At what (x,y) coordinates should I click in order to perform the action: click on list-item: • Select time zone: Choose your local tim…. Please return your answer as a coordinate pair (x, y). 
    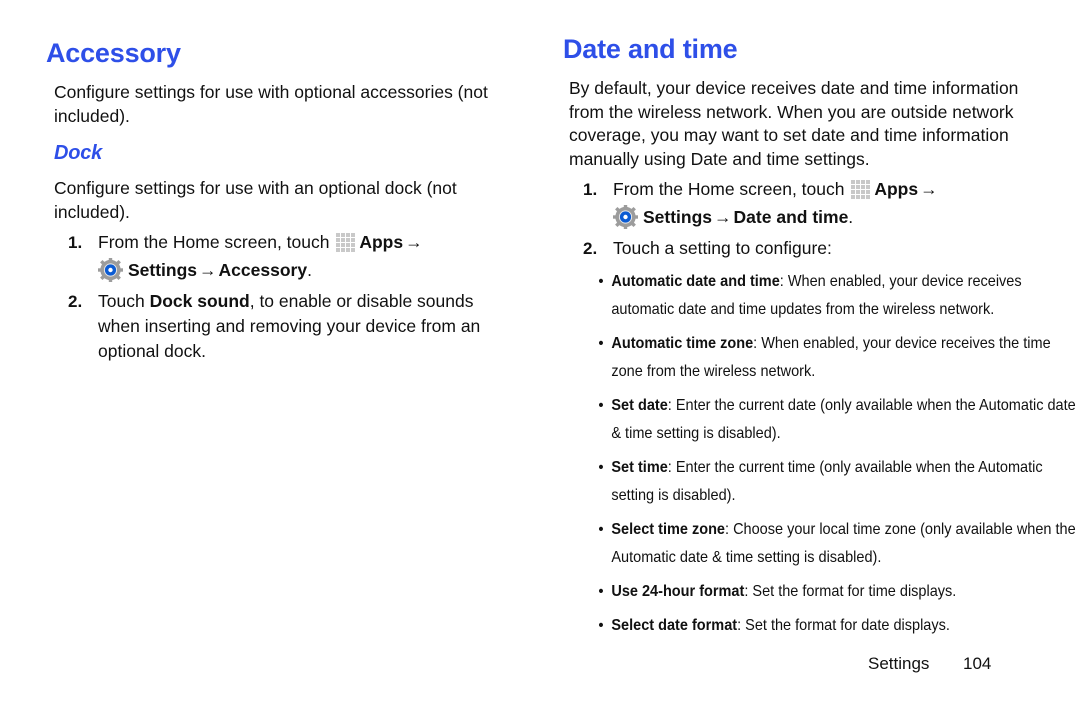
    Looking at the image, I should click on (821, 544).